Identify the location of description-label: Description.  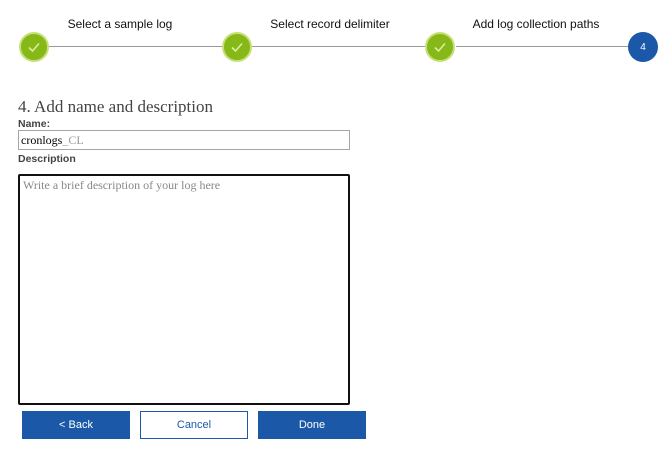
(47, 159).